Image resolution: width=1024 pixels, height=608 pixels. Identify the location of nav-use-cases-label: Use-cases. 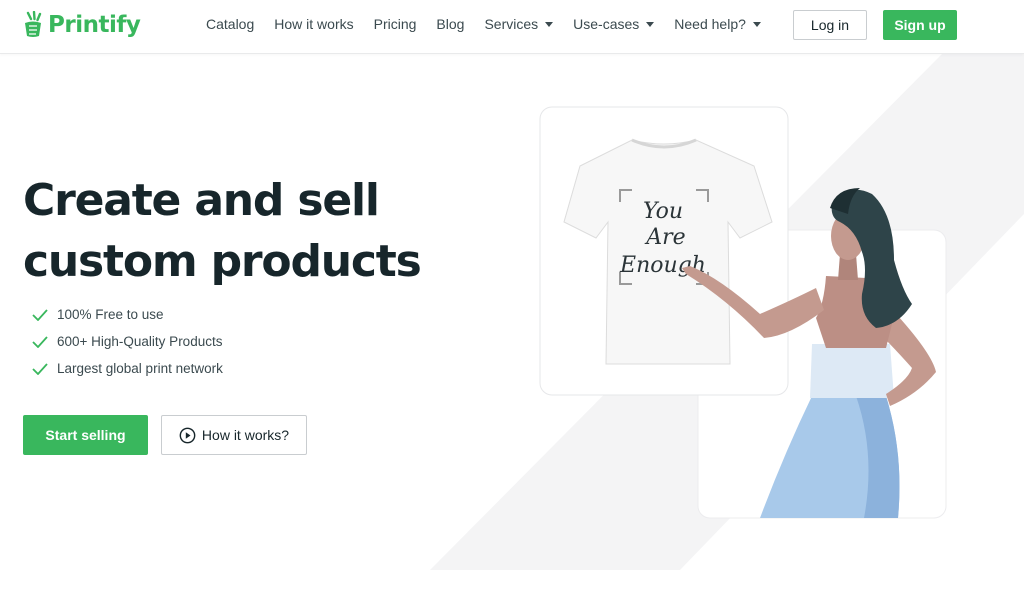
(606, 24).